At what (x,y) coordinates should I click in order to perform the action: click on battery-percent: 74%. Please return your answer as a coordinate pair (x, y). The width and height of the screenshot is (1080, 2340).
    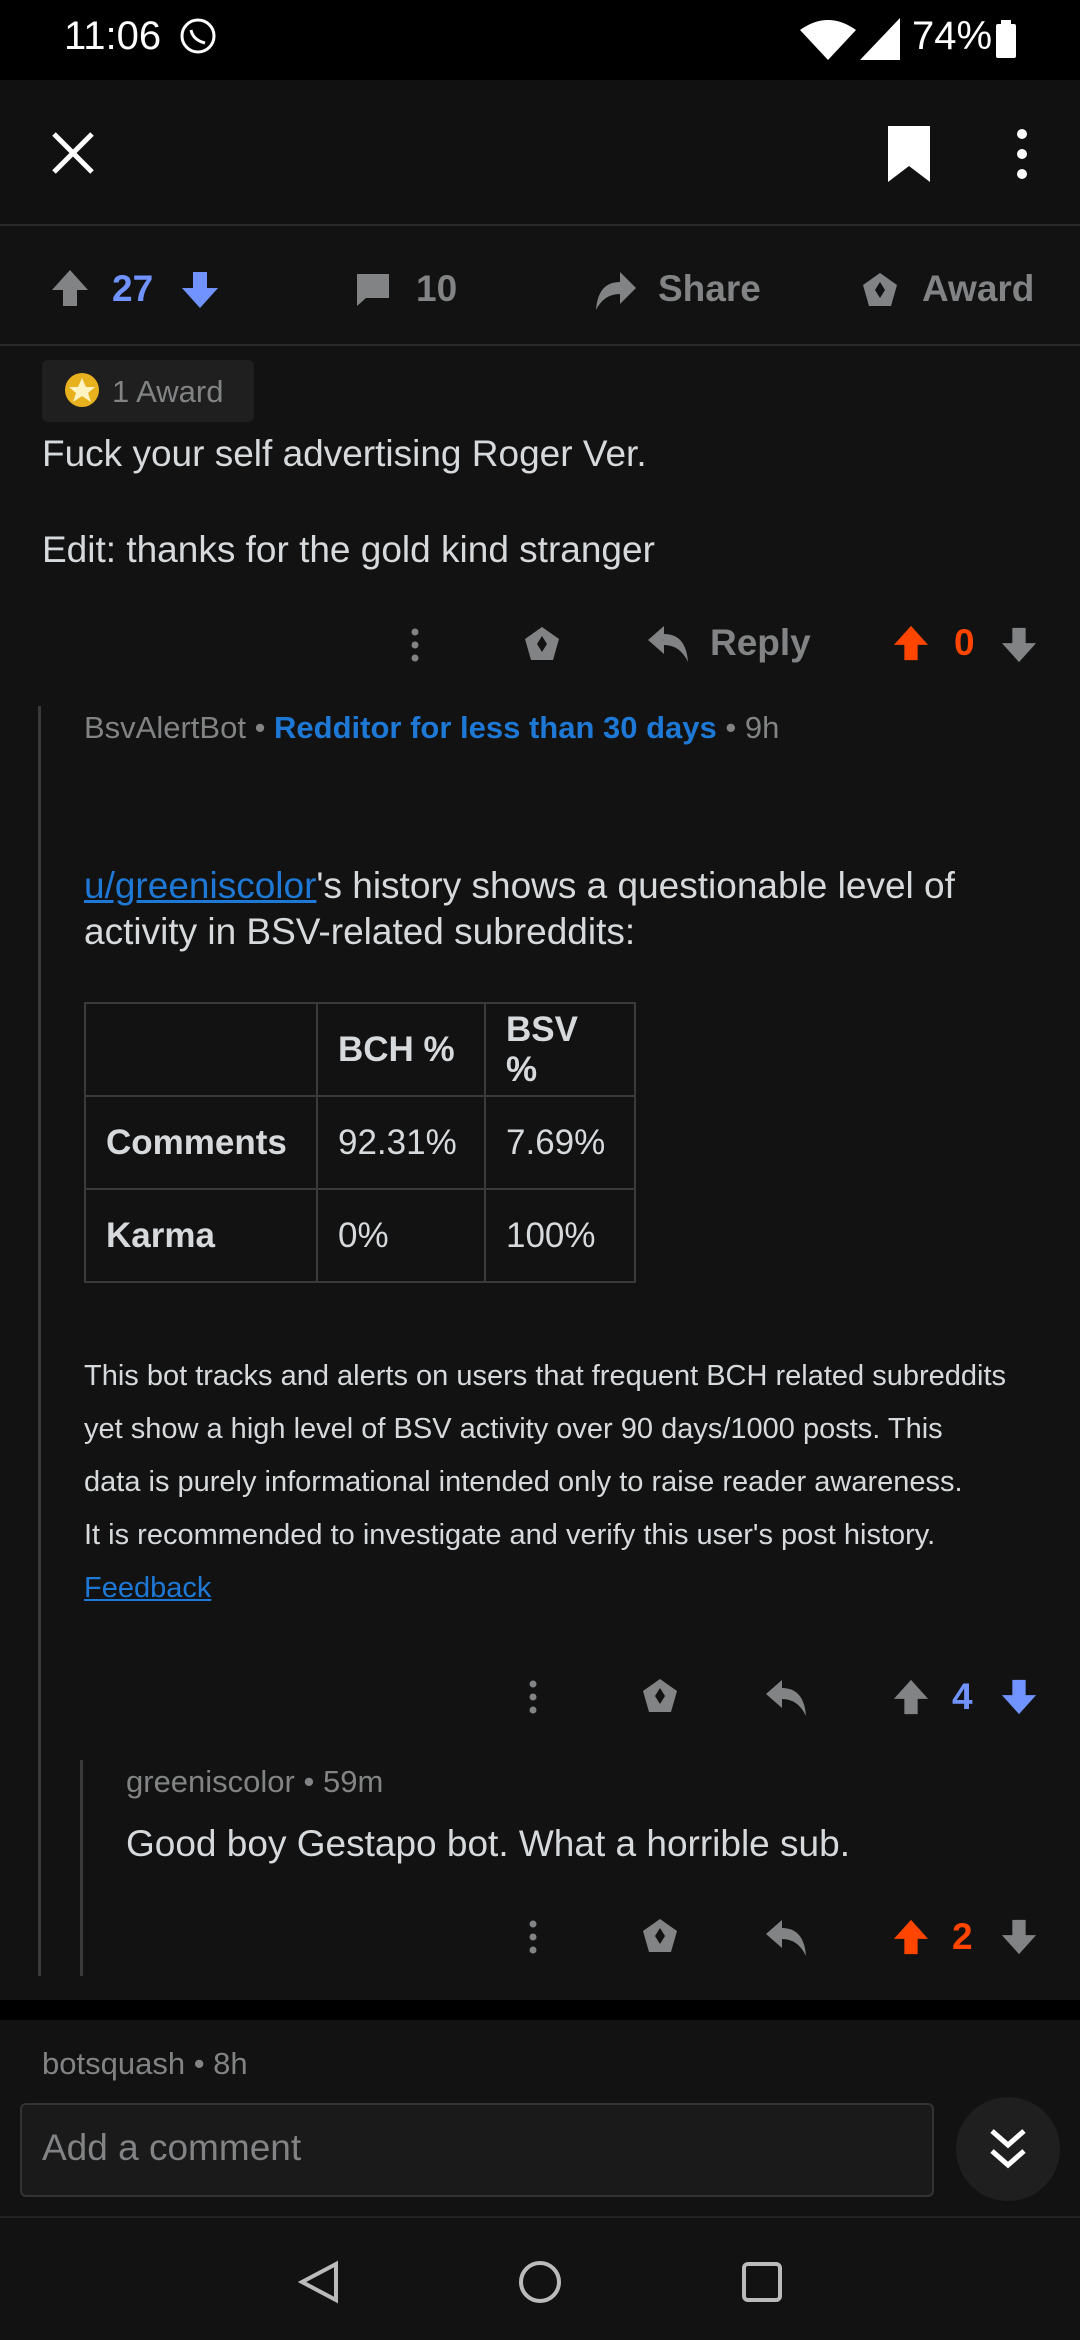
    Looking at the image, I should click on (952, 36).